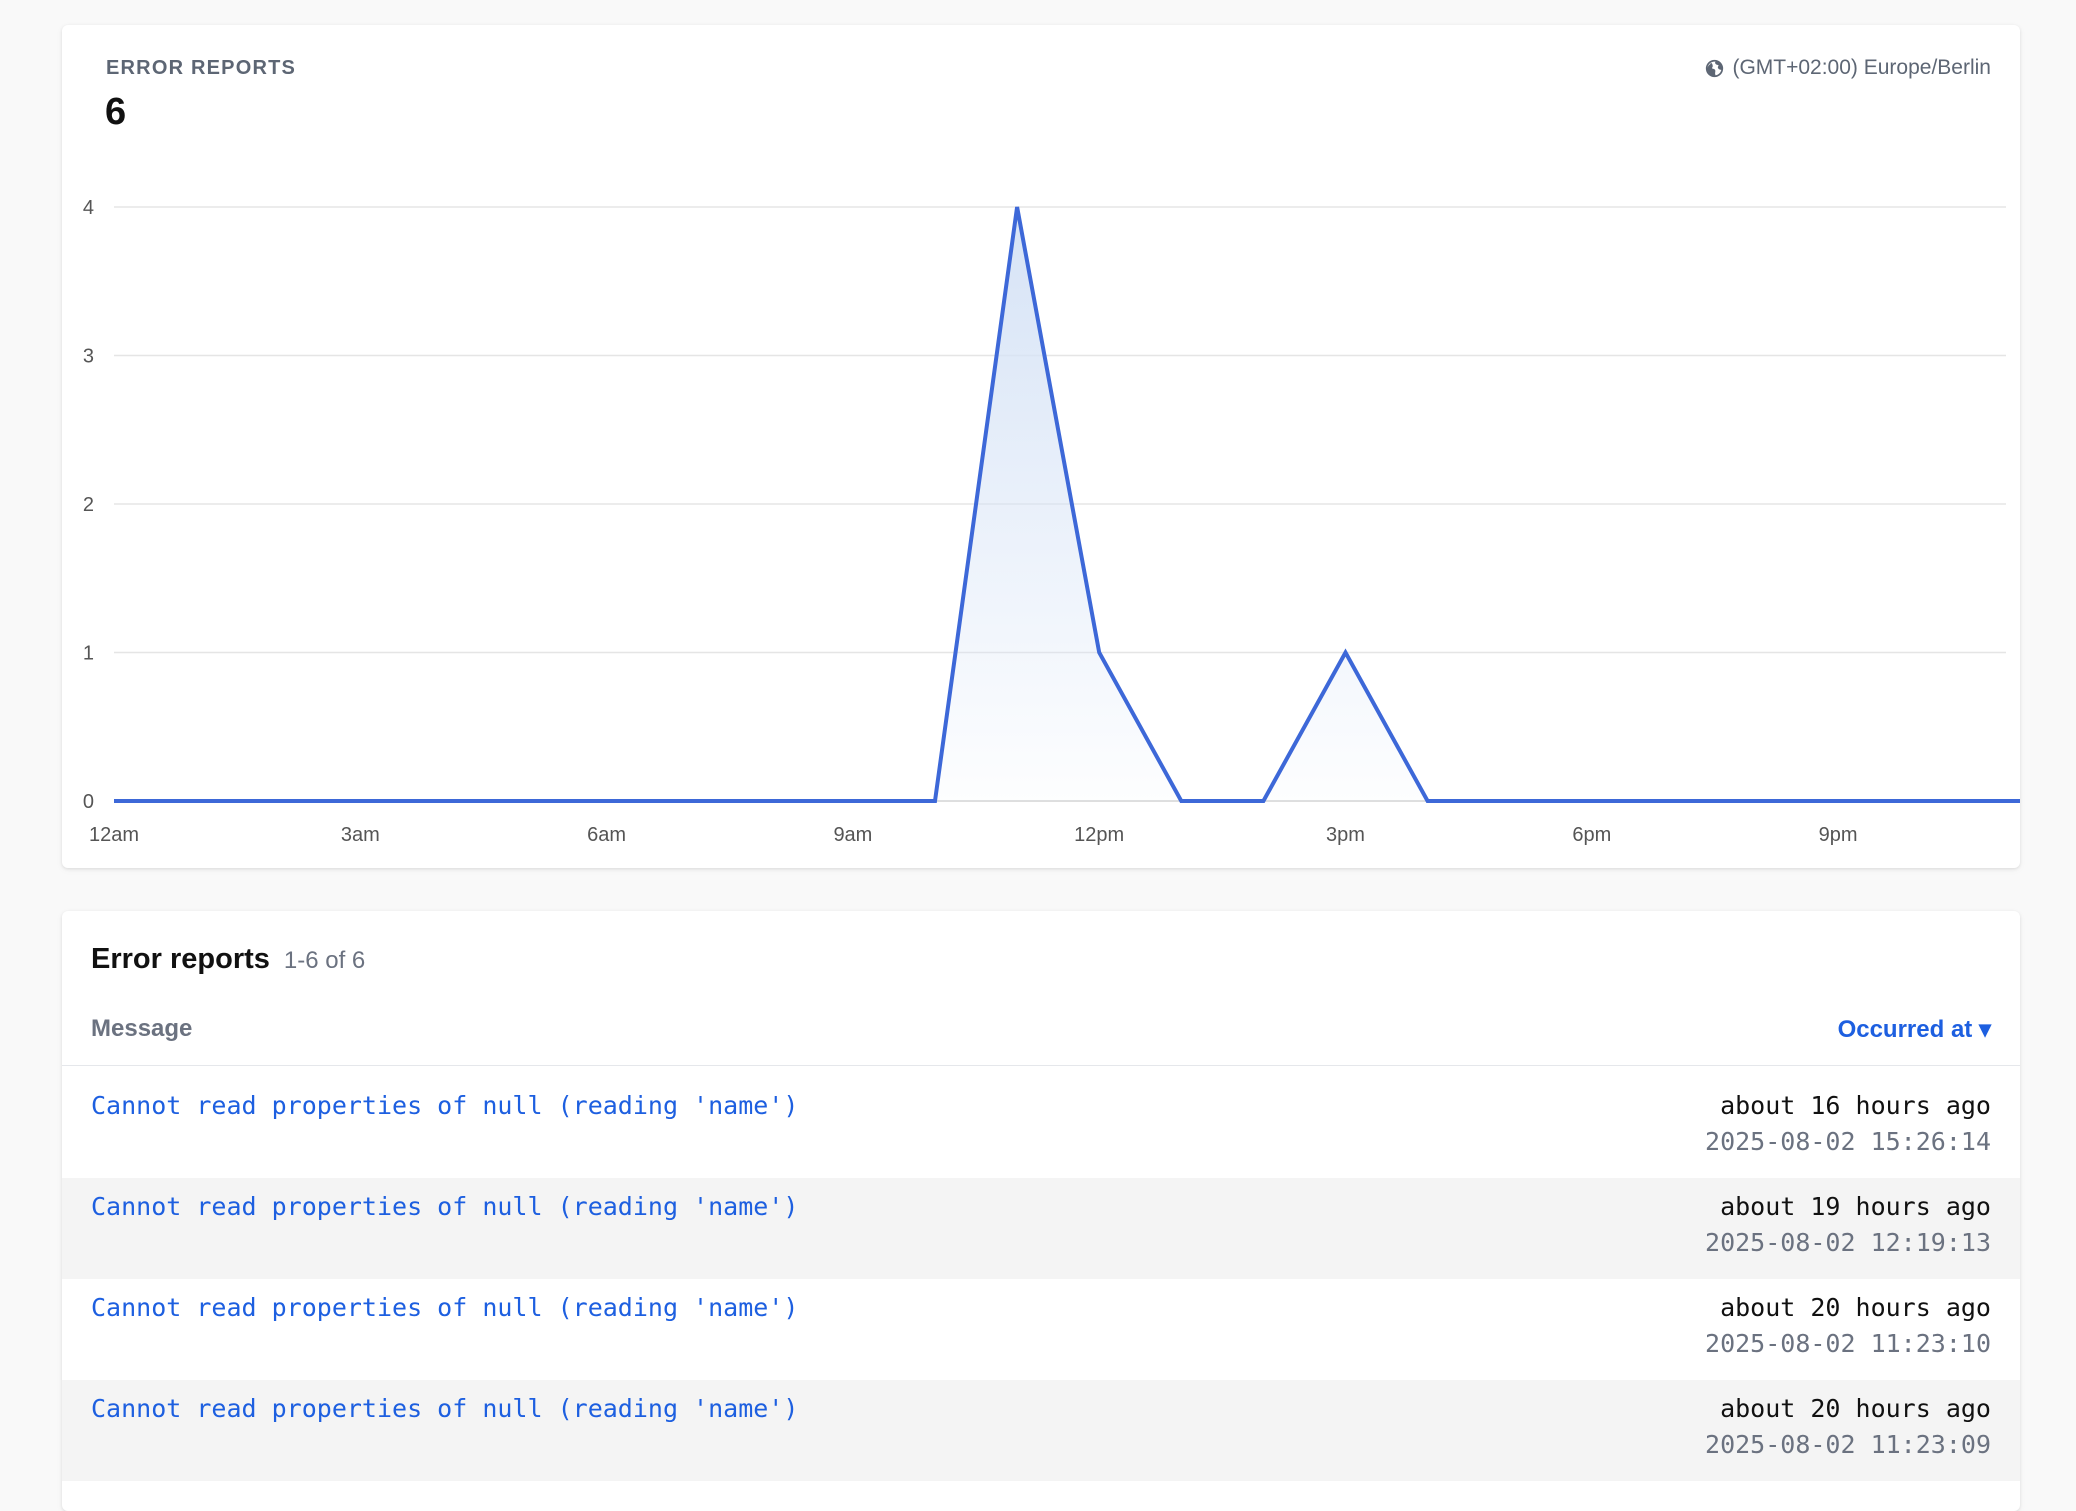 Image resolution: width=2076 pixels, height=1511 pixels. I want to click on y-tick-label: 3, so click(88, 357).